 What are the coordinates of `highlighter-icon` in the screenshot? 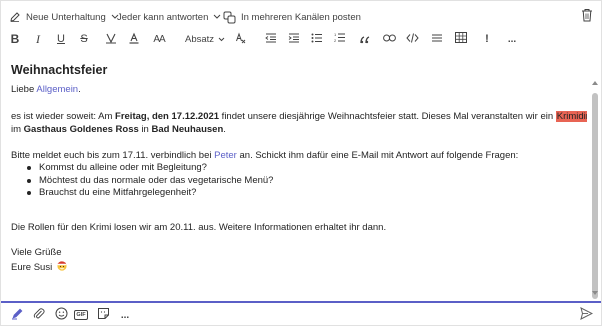 It's located at (111, 39).